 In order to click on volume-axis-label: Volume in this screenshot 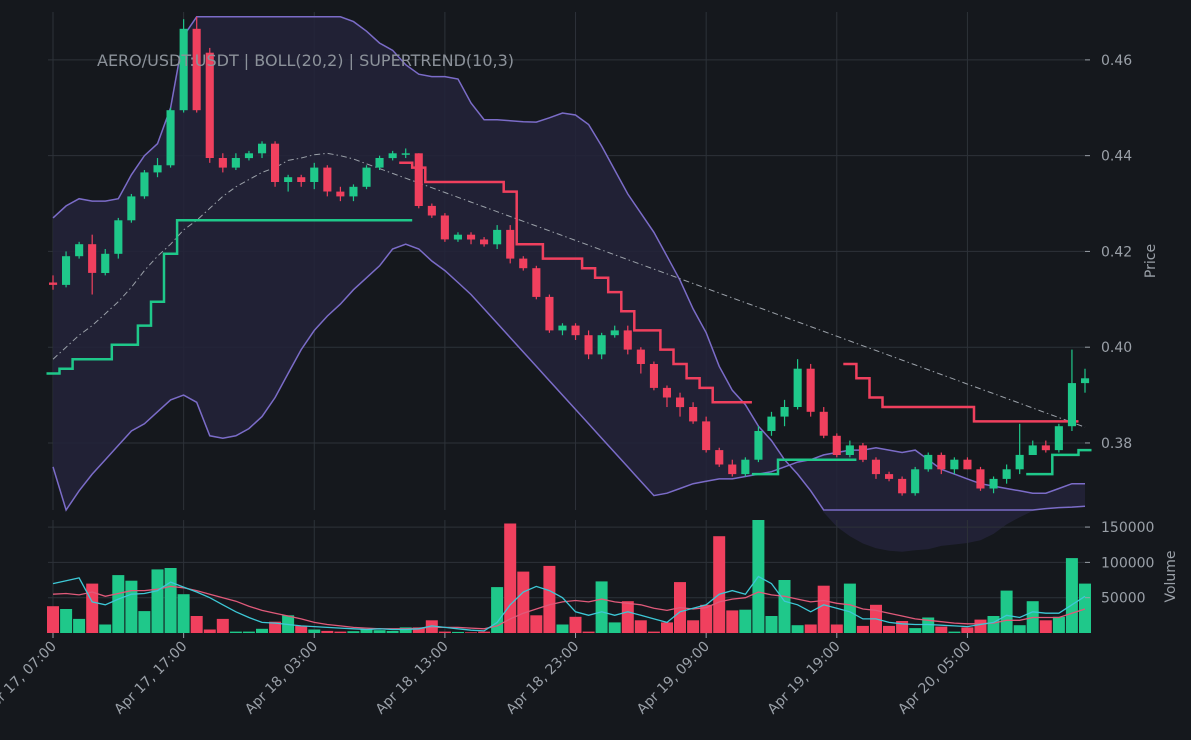, I will do `click(1171, 576)`.